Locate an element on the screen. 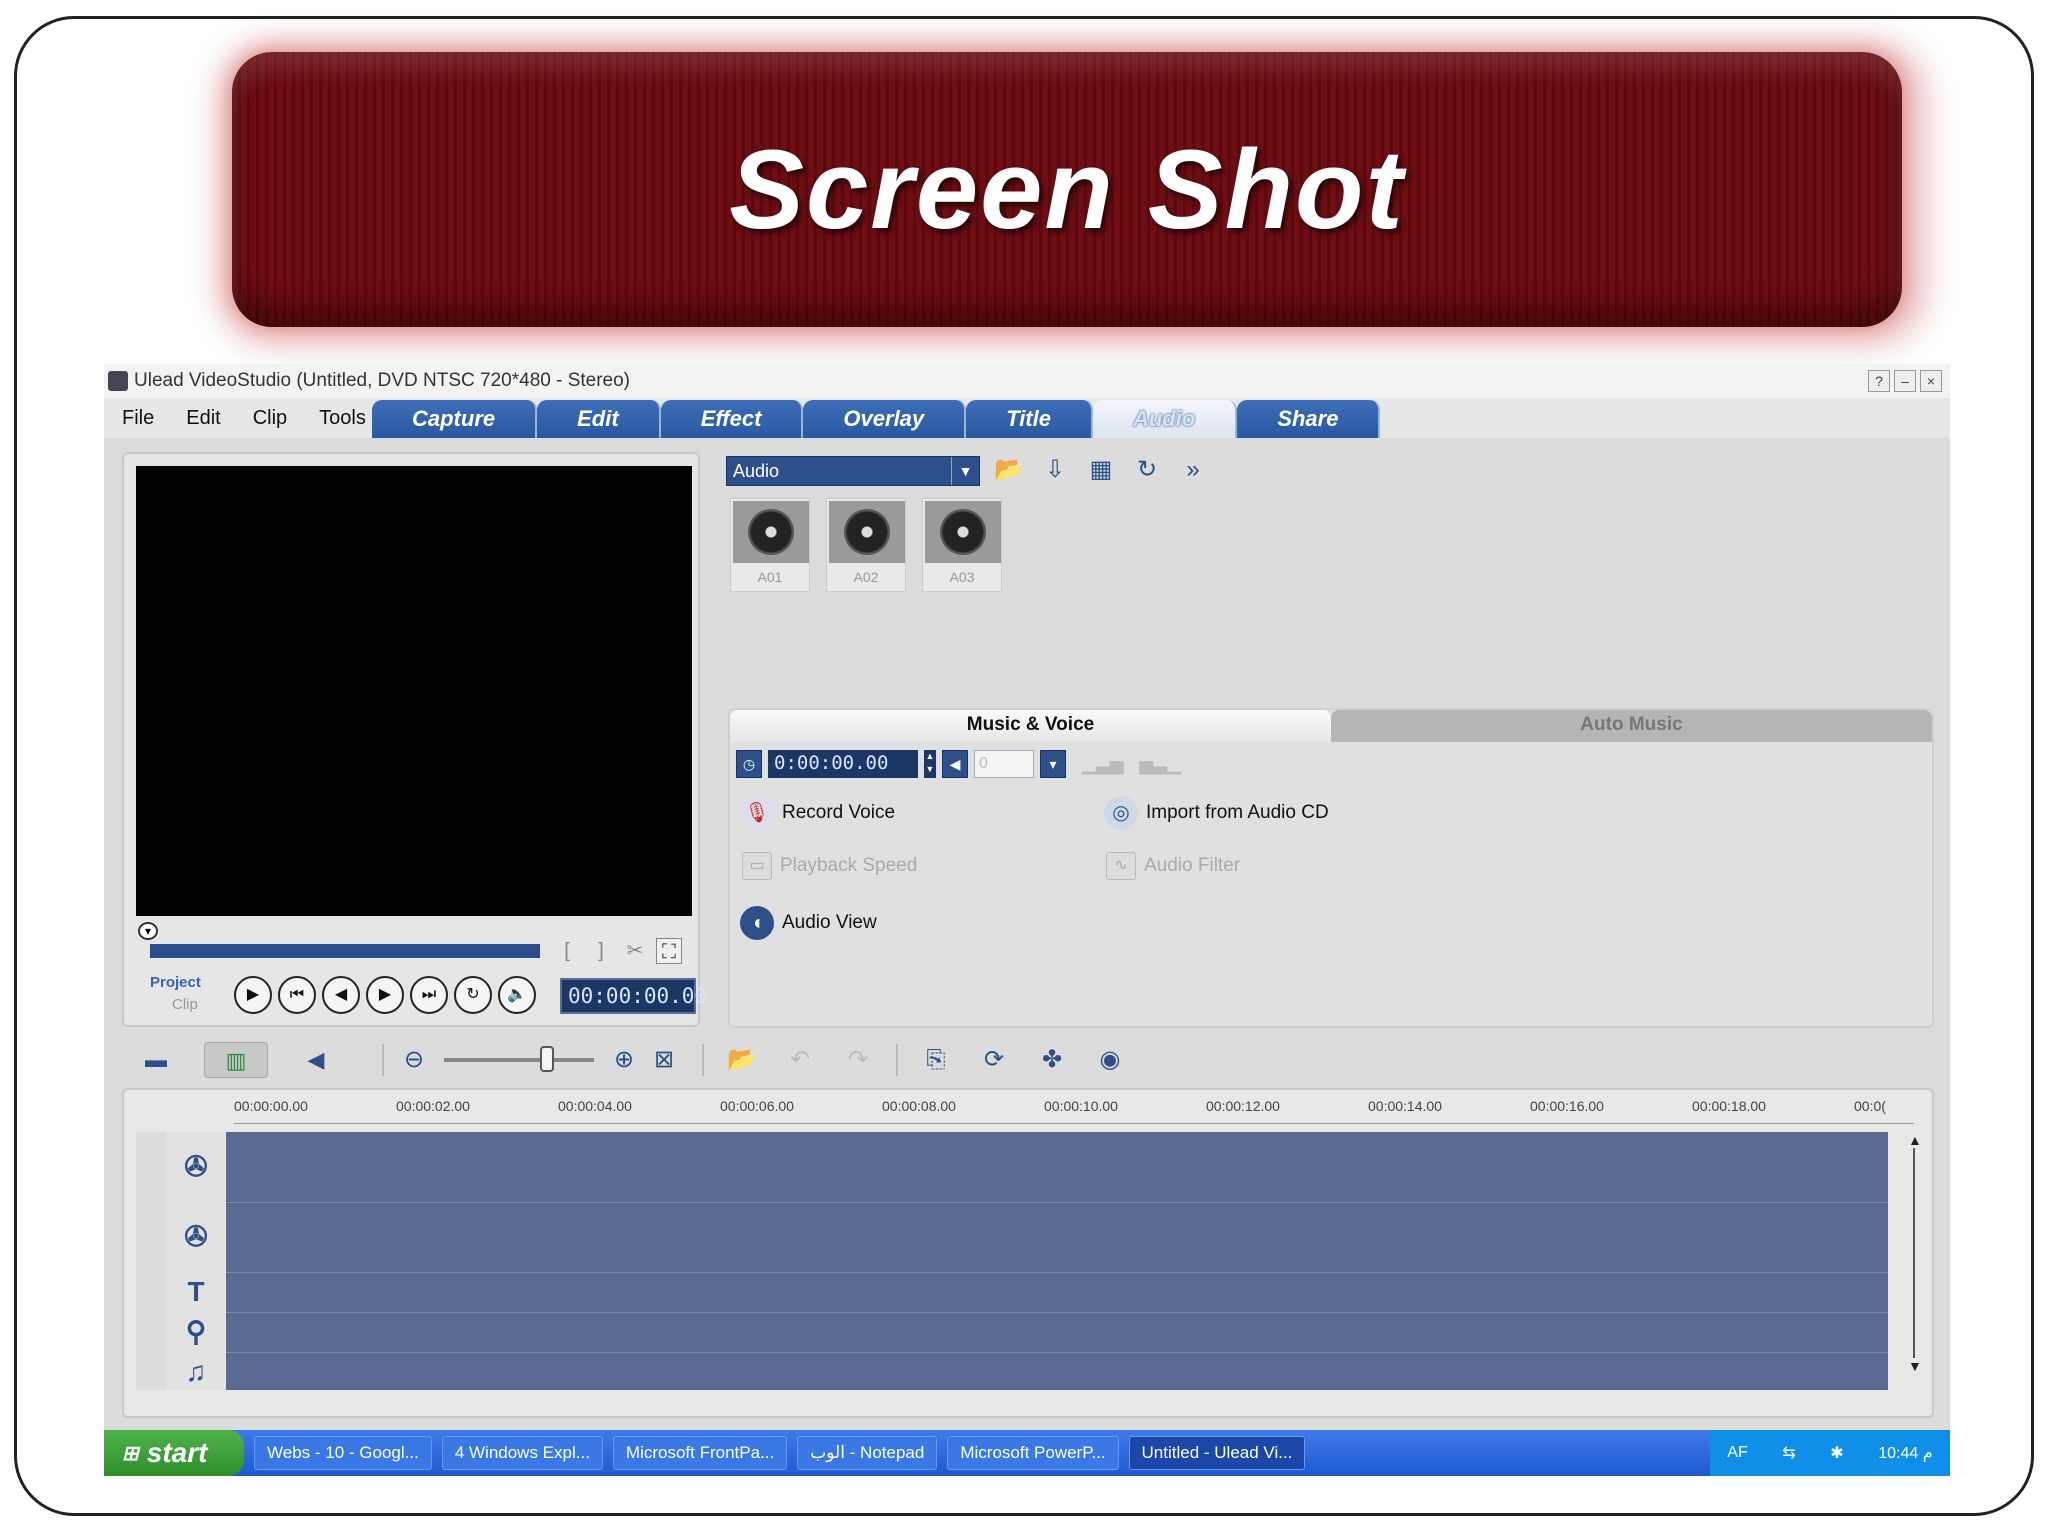 The width and height of the screenshot is (2048, 1536). timeline-view-icon: ▥ is located at coordinates (236, 1060).